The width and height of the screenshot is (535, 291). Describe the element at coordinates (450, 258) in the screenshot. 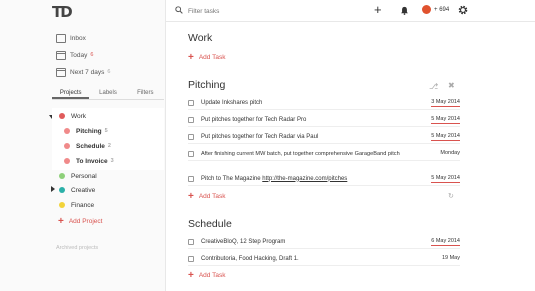

I see `task-due-date: 19 May` at that location.